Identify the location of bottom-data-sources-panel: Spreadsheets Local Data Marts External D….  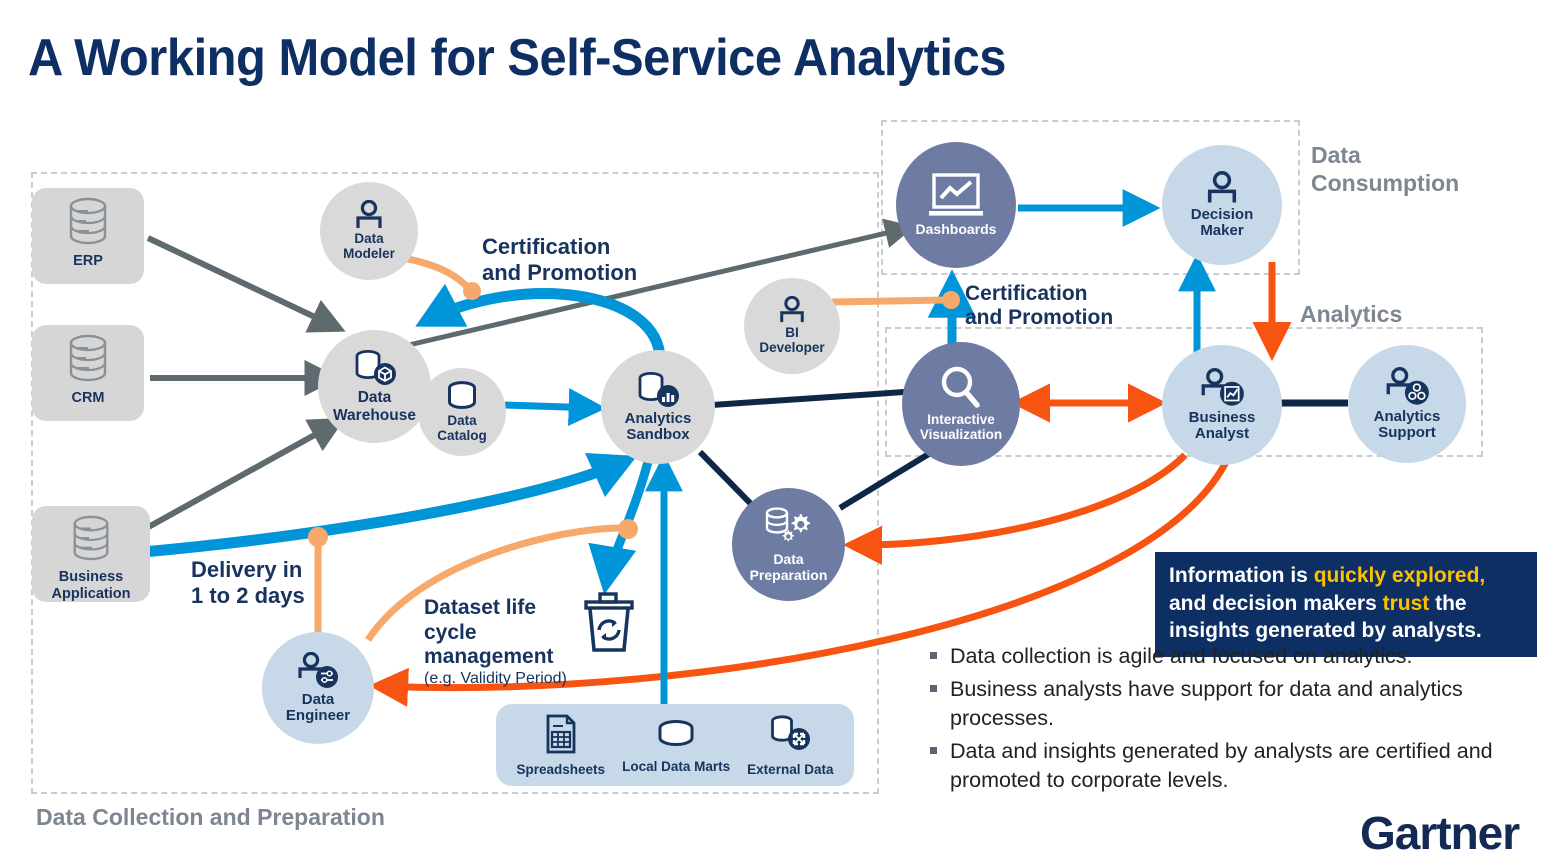
(675, 745).